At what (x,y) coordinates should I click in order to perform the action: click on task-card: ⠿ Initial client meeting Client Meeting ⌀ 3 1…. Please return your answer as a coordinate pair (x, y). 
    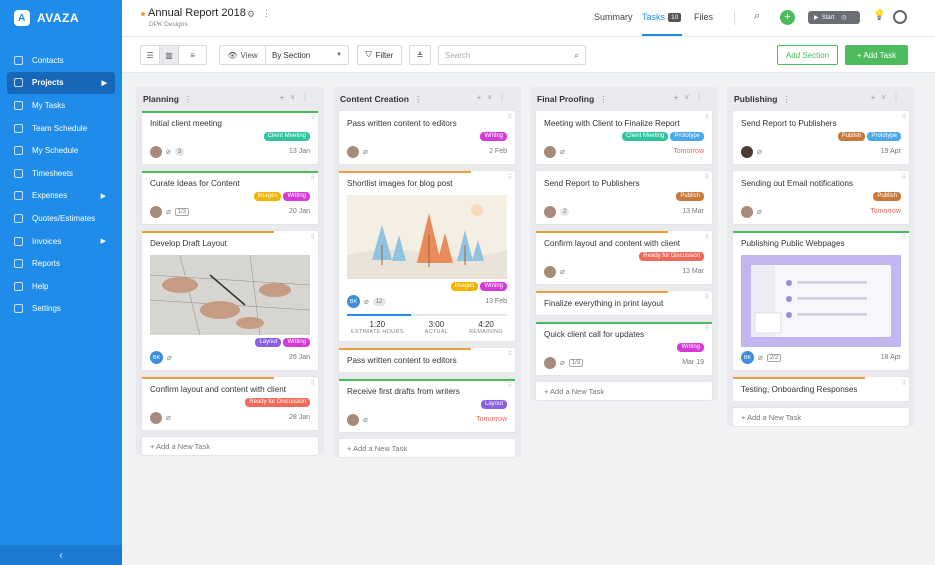
    Looking at the image, I should click on (230, 137).